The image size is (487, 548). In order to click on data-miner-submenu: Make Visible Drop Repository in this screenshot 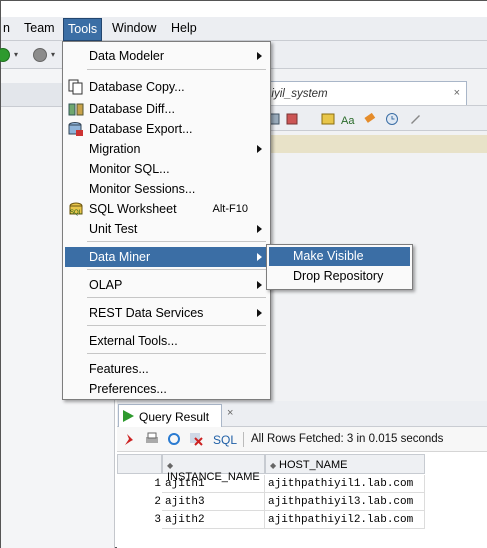, I will do `click(339, 267)`.